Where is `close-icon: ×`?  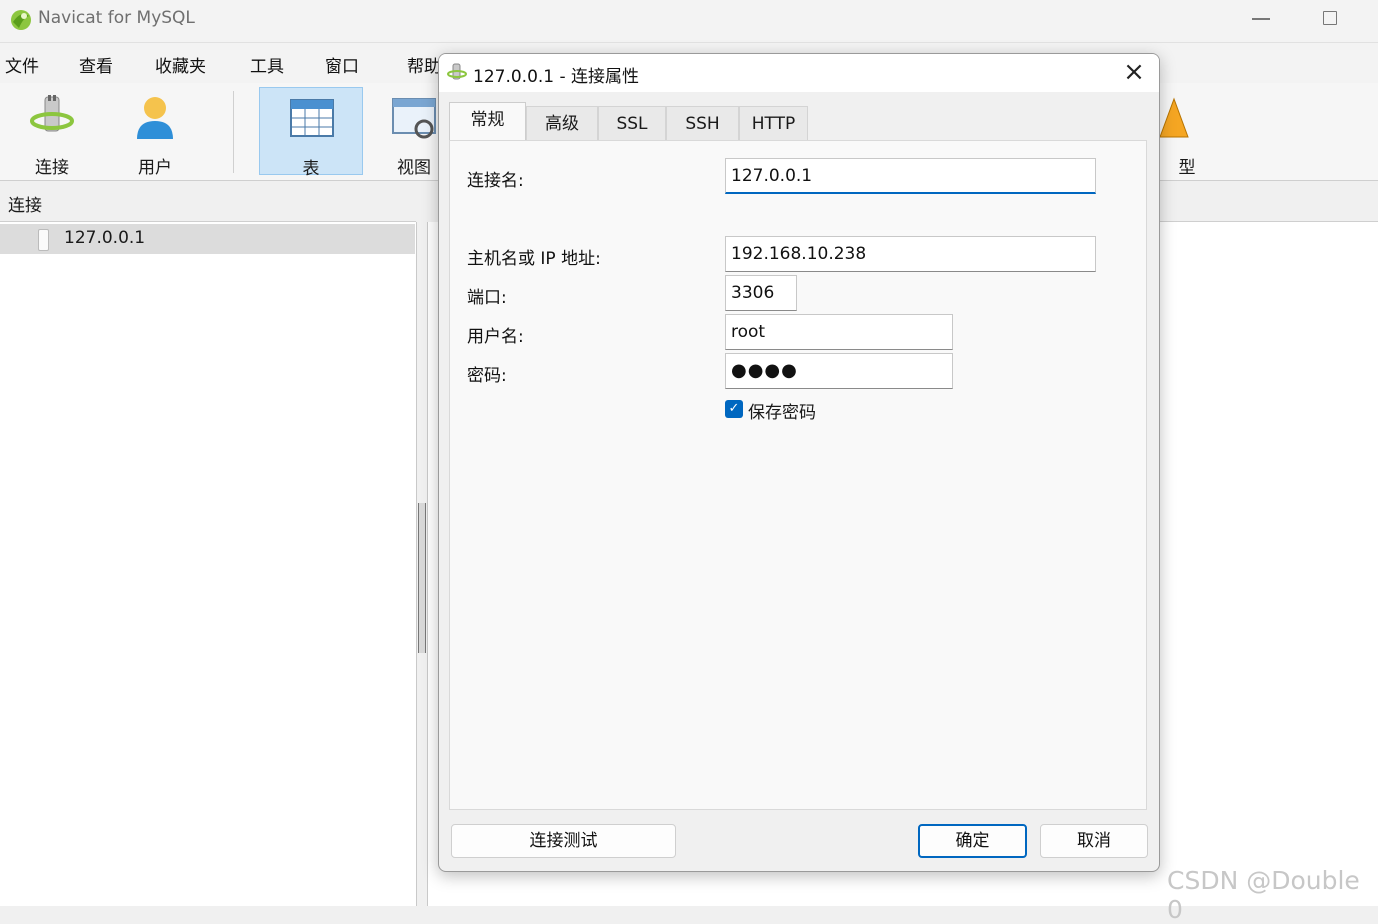 close-icon: × is located at coordinates (1134, 72).